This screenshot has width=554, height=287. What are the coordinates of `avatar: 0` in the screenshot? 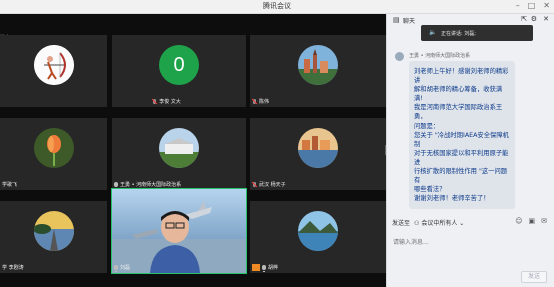 It's located at (179, 65).